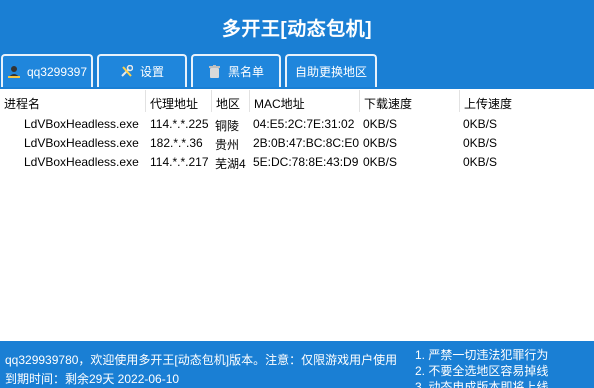 This screenshot has height=388, width=594. What do you see at coordinates (151, 72) in the screenshot?
I see `tab-settings-label: 设置` at bounding box center [151, 72].